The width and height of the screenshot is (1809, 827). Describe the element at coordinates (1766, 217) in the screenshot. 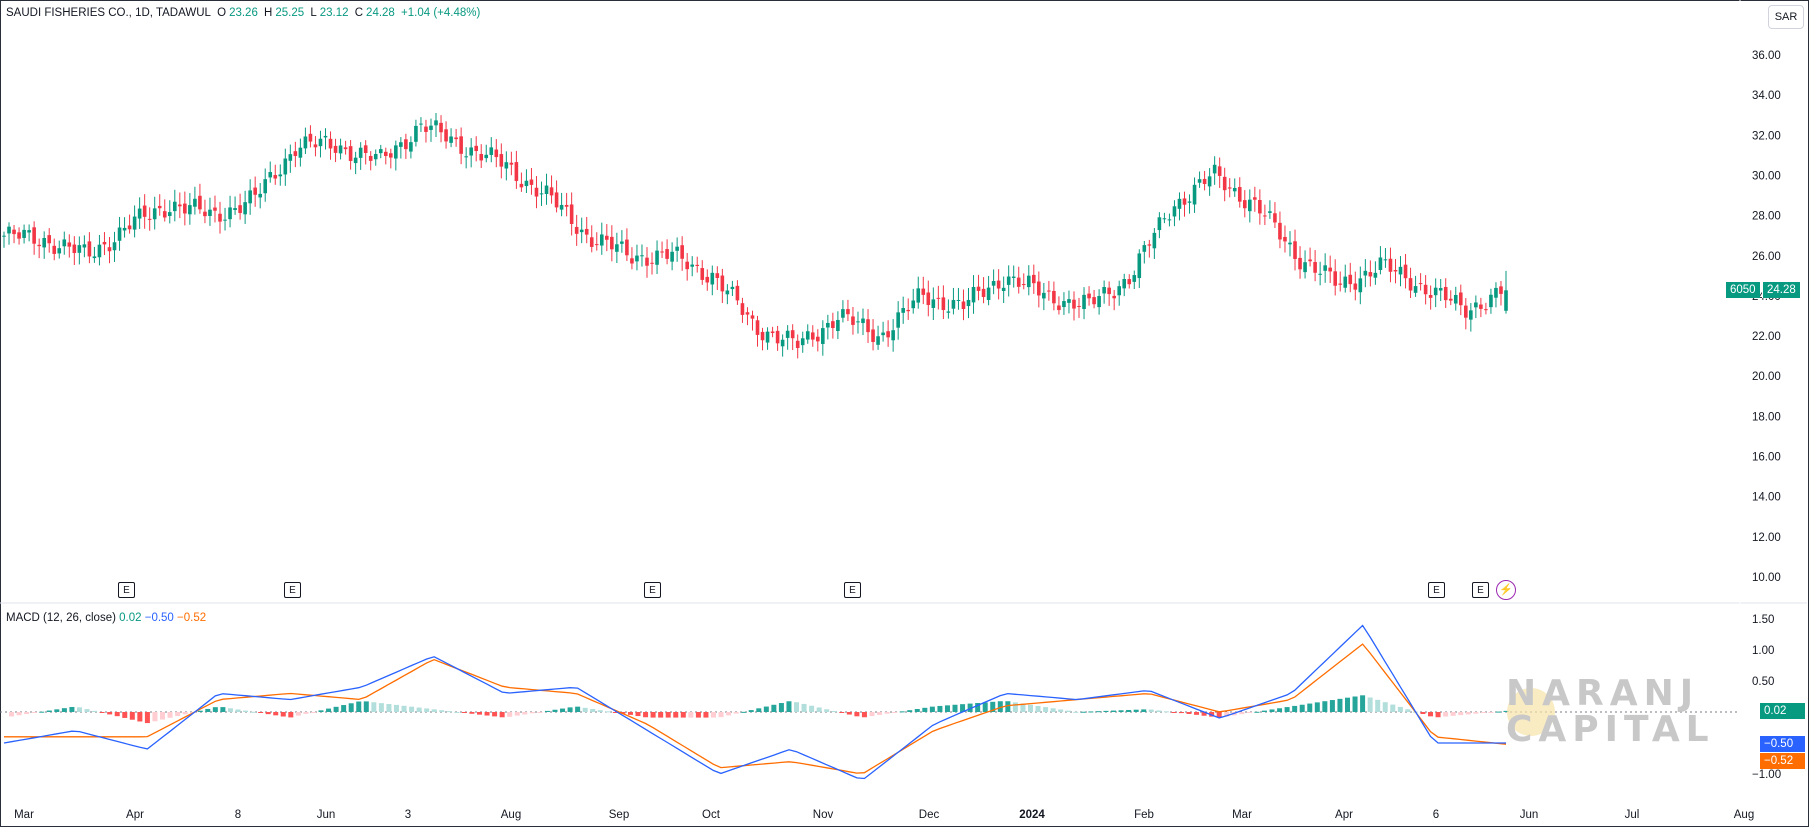

I see `price-tick-label: 28.00` at that location.